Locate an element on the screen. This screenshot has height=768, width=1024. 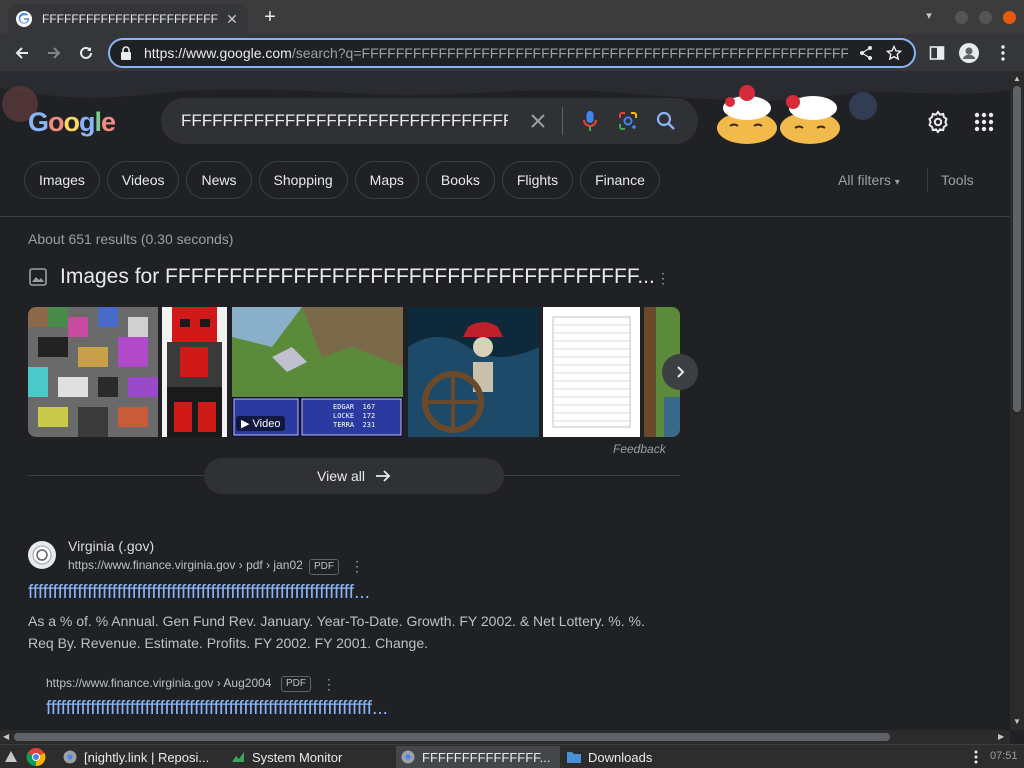
feedback-link: Feedback is located at coordinates (639, 449).